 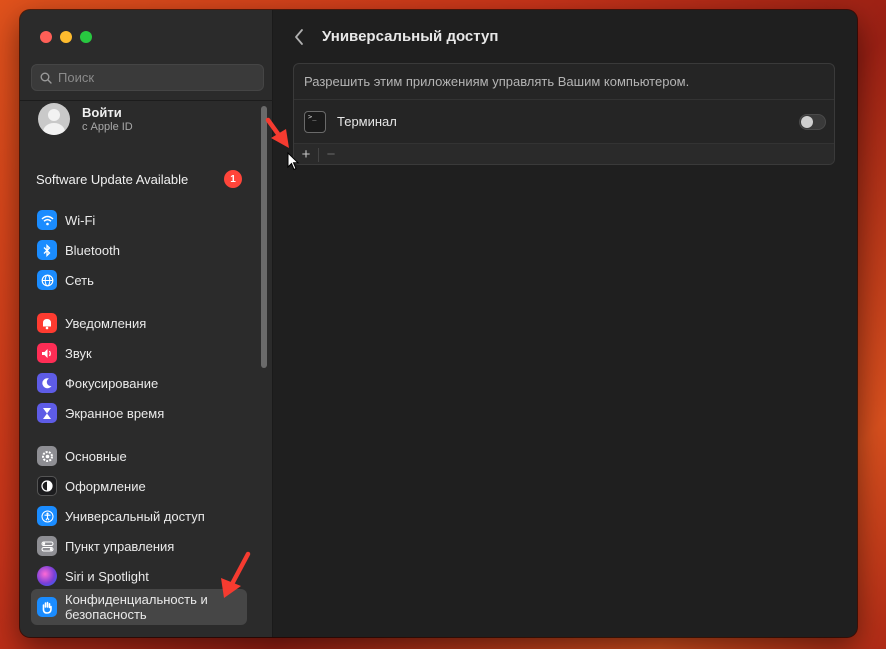 I want to click on page-title: Универсальный доступ, so click(x=410, y=36).